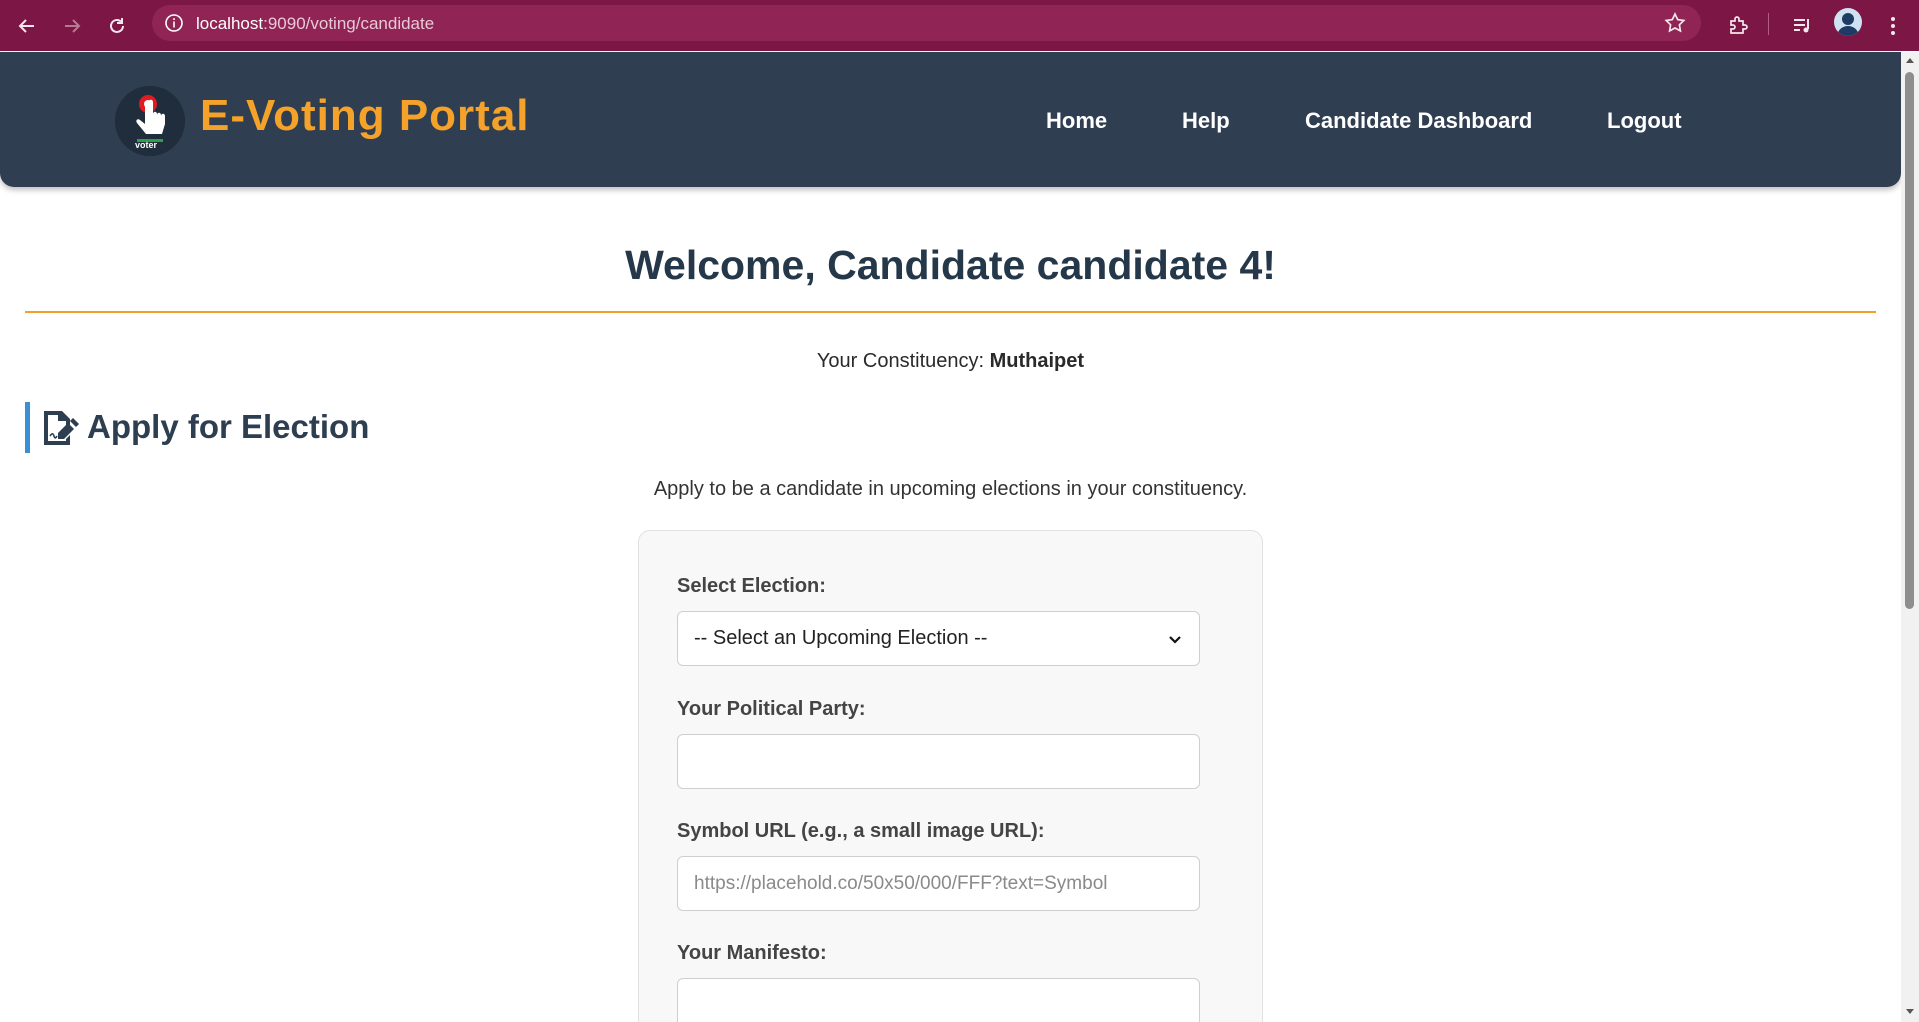 This screenshot has width=1919, height=1022. What do you see at coordinates (938, 761) in the screenshot?
I see `party-input` at bounding box center [938, 761].